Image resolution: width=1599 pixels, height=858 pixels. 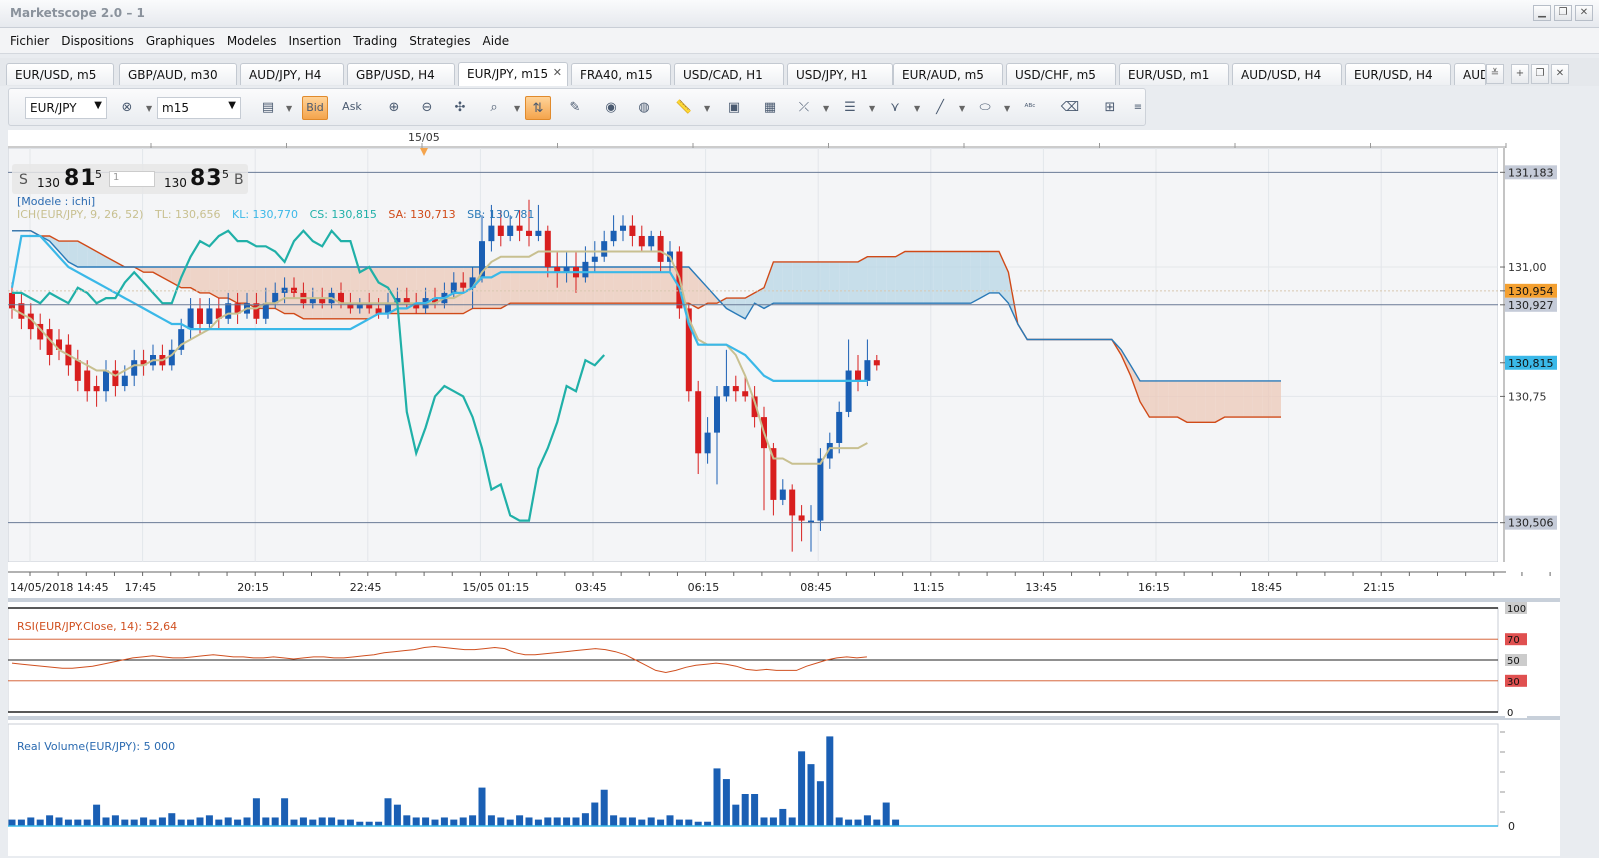 I want to click on tab-eurusd-m5: EUR/USD, m5, so click(x=60, y=74).